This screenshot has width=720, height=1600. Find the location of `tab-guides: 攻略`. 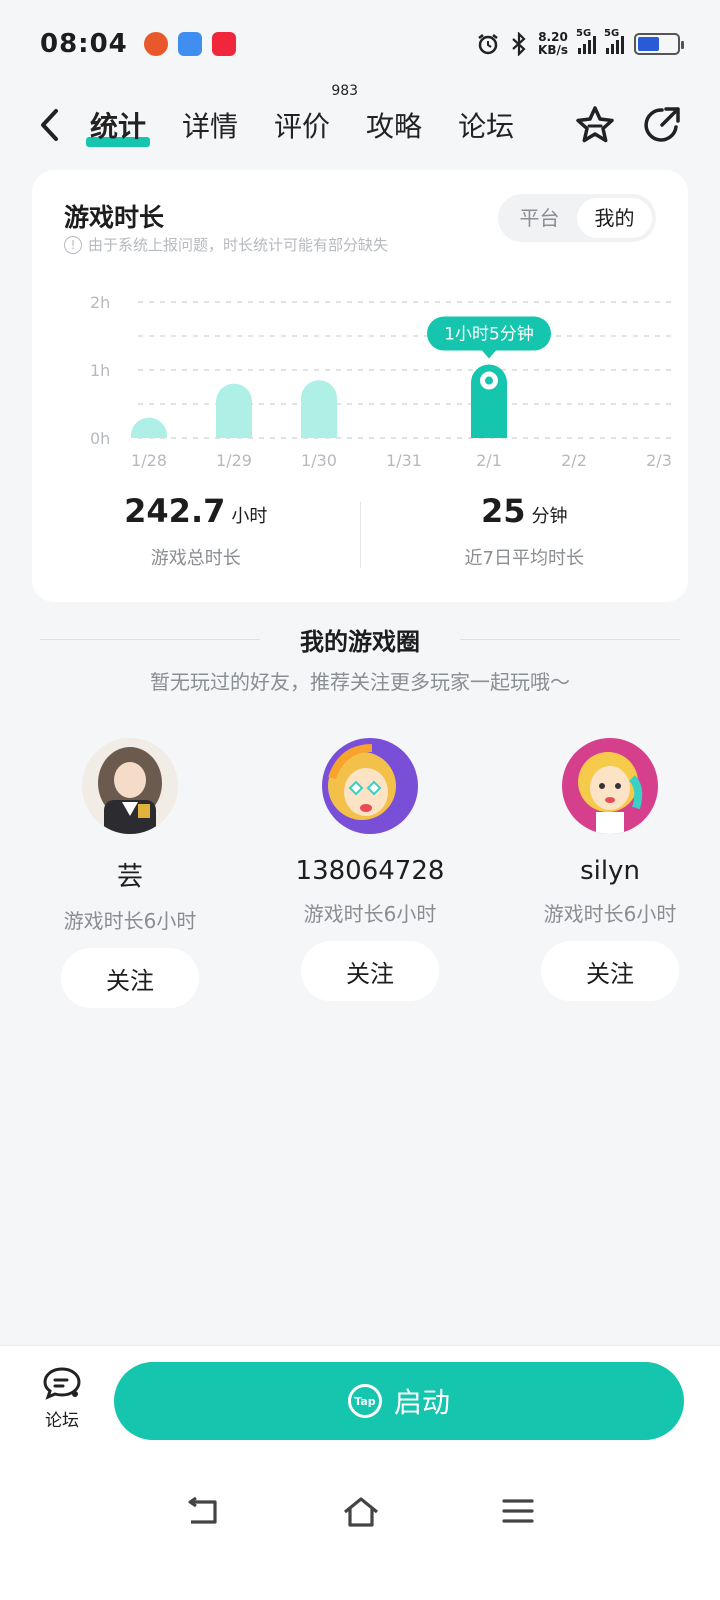

tab-guides: 攻略 is located at coordinates (394, 125).